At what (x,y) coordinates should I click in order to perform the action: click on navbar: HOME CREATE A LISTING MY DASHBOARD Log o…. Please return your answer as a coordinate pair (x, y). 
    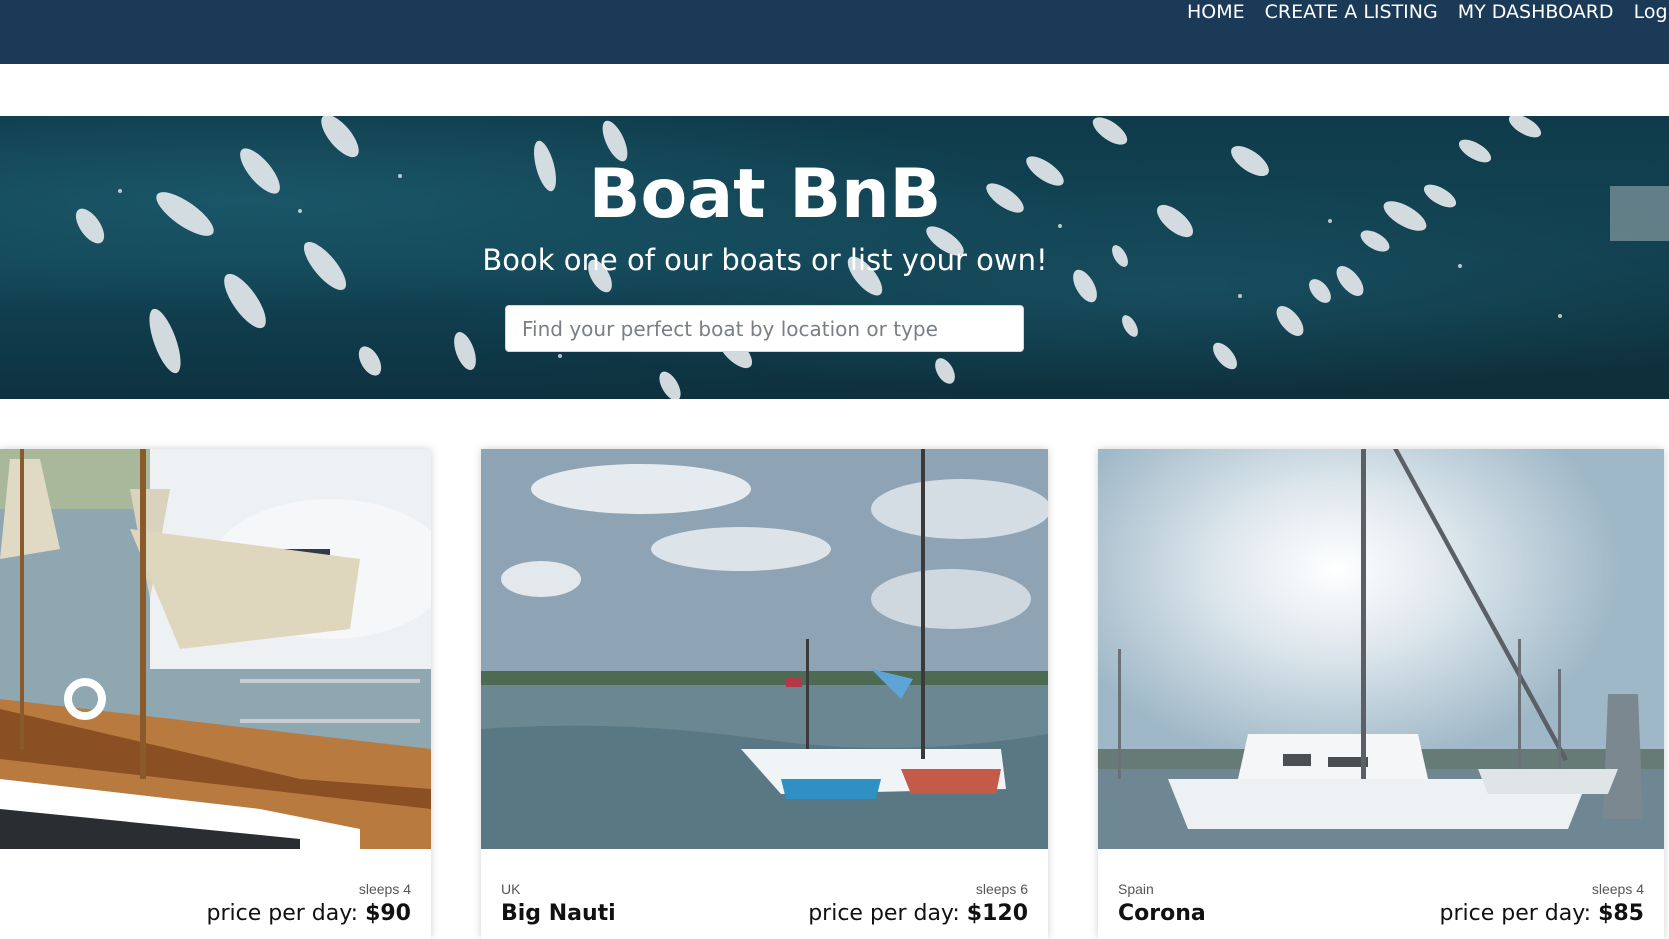
    Looking at the image, I should click on (834, 32).